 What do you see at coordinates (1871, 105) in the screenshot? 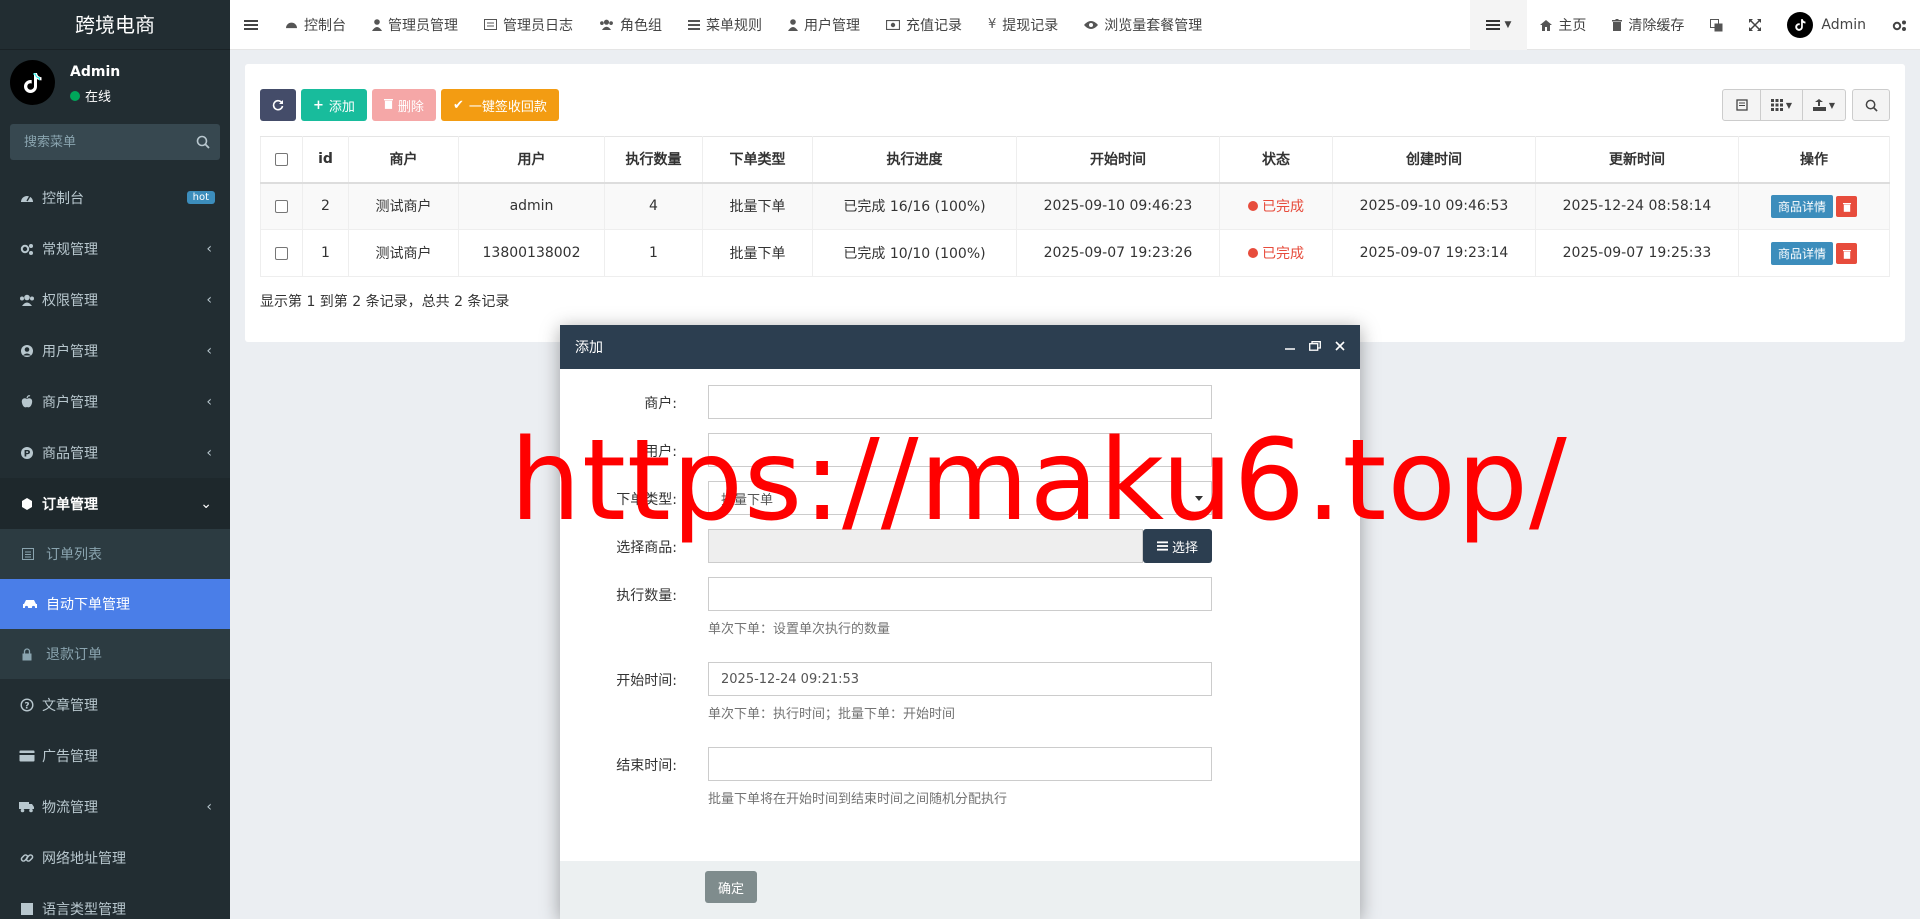
I see `table-search-button` at bounding box center [1871, 105].